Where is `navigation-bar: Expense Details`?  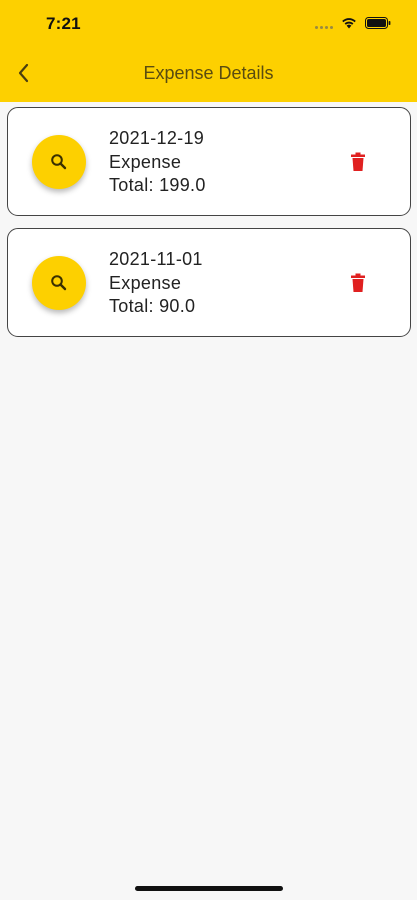
navigation-bar: Expense Details is located at coordinates (208, 74).